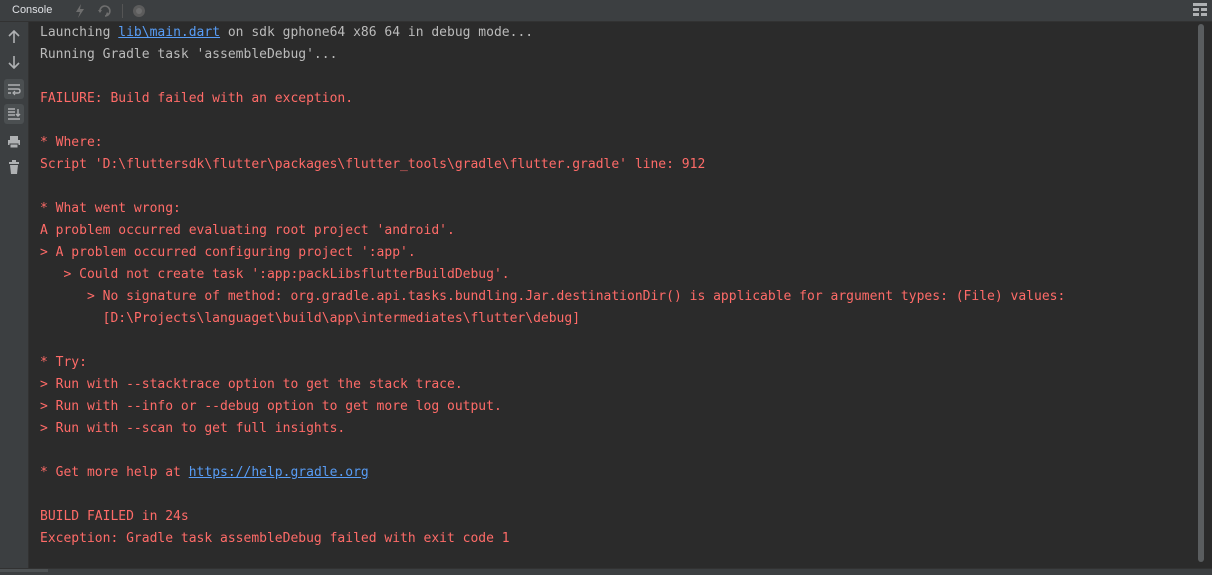  I want to click on console-error-line: BUILD FAILED in 24s, so click(114, 516).